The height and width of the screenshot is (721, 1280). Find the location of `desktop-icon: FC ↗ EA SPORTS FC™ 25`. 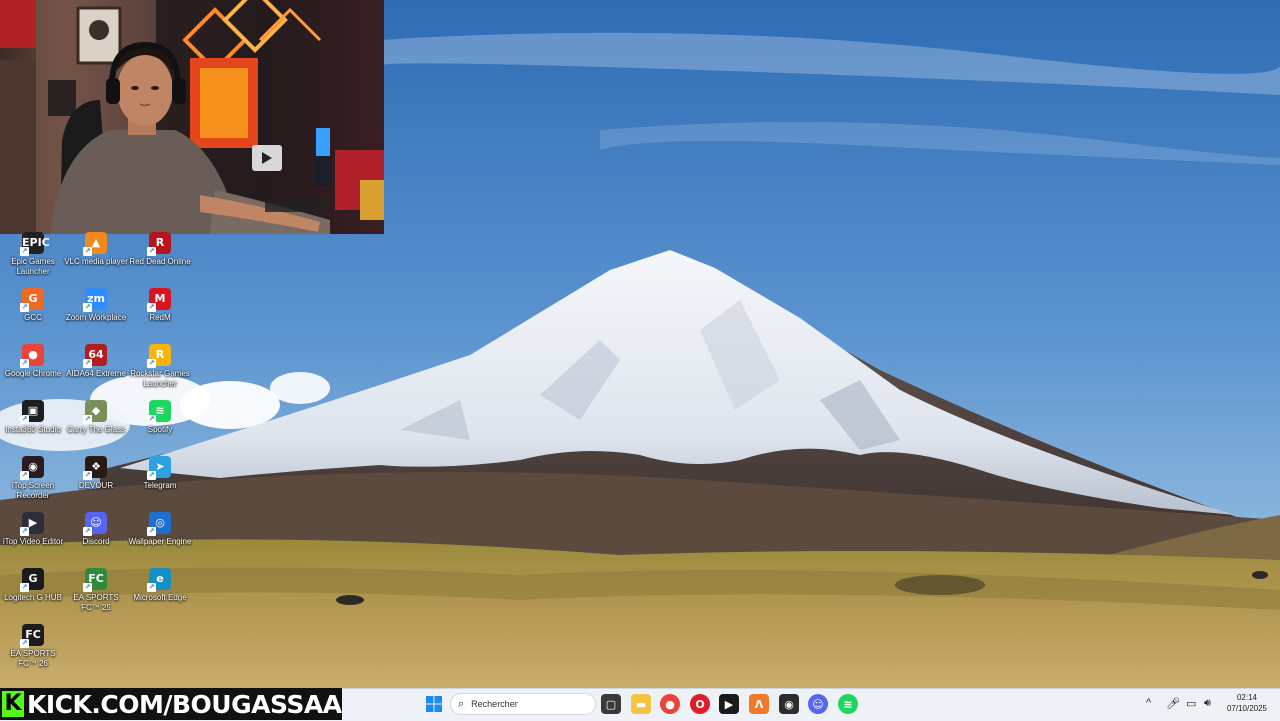

desktop-icon: FC ↗ EA SPORTS FC™ 25 is located at coordinates (96, 595).